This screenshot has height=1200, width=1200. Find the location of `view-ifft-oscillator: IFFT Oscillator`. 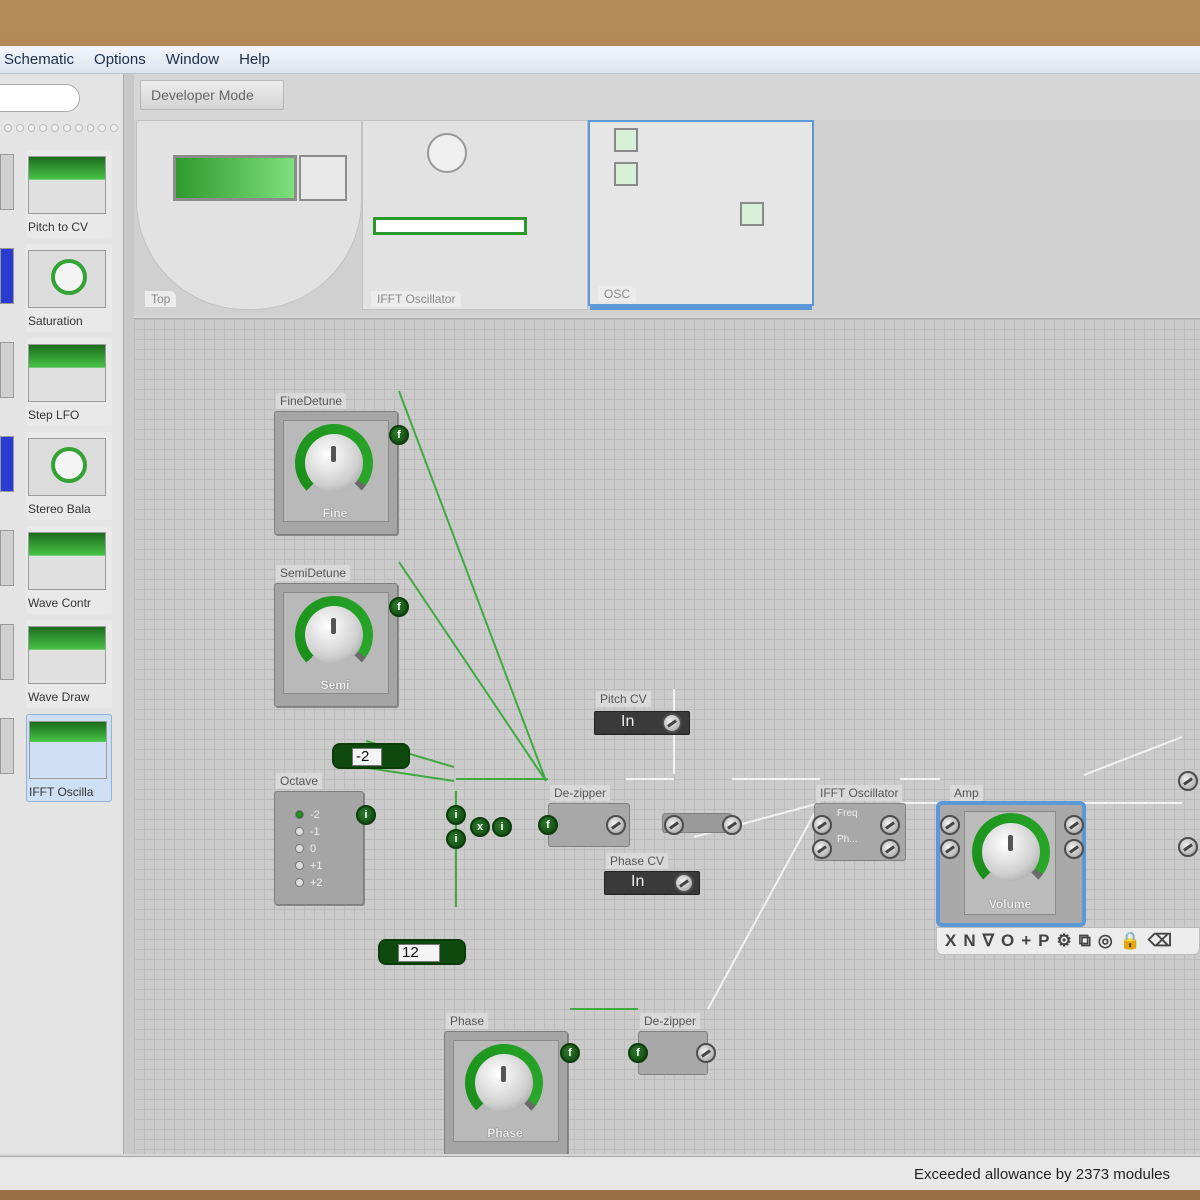

view-ifft-oscillator: IFFT Oscillator is located at coordinates (475, 215).